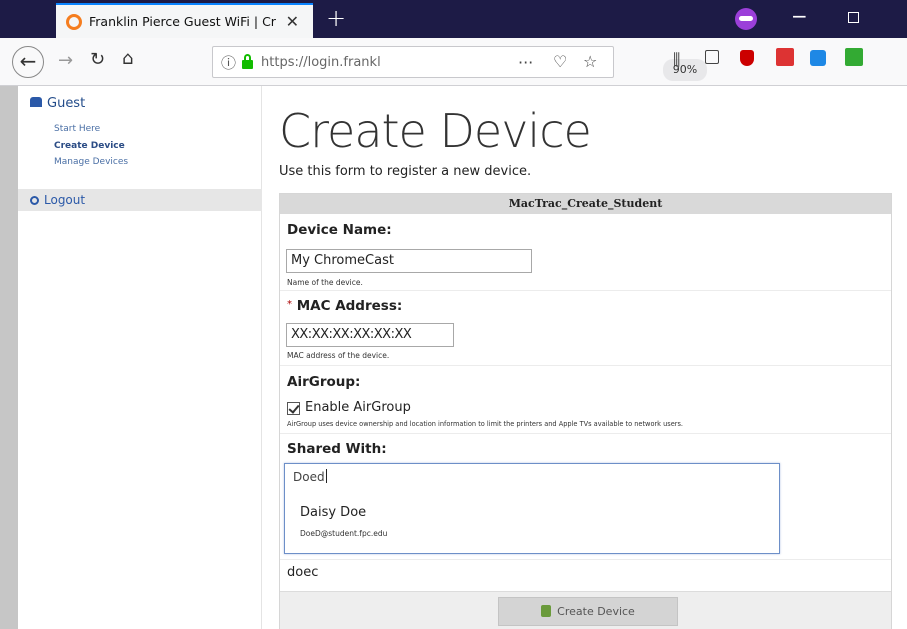  I want to click on sidebar-item-logout: Logout, so click(140, 200).